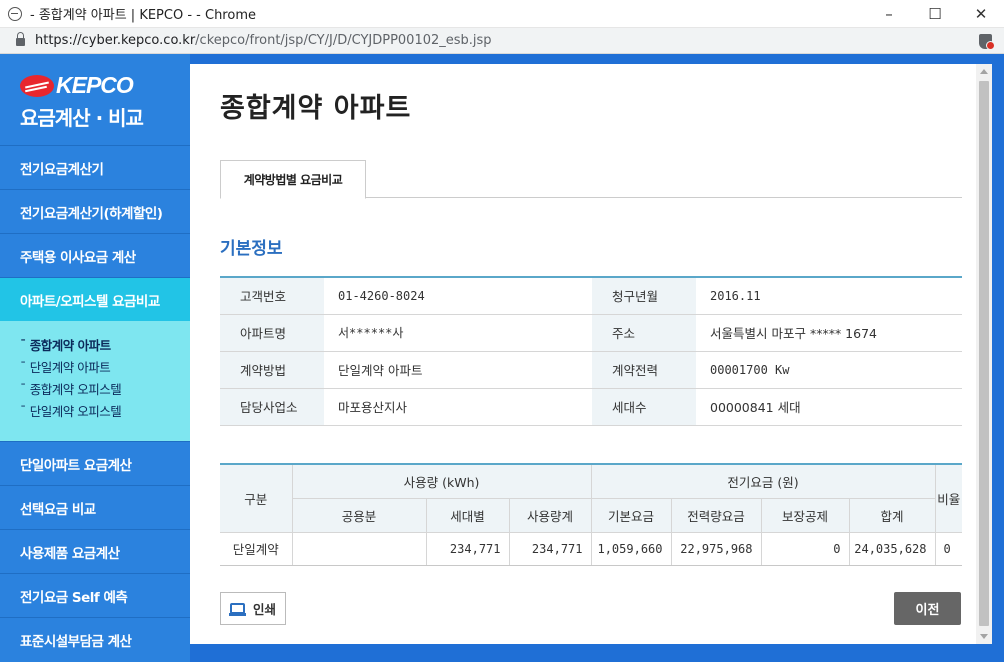 Image resolution: width=1004 pixels, height=662 pixels. I want to click on maximize-button: ☐, so click(935, 14).